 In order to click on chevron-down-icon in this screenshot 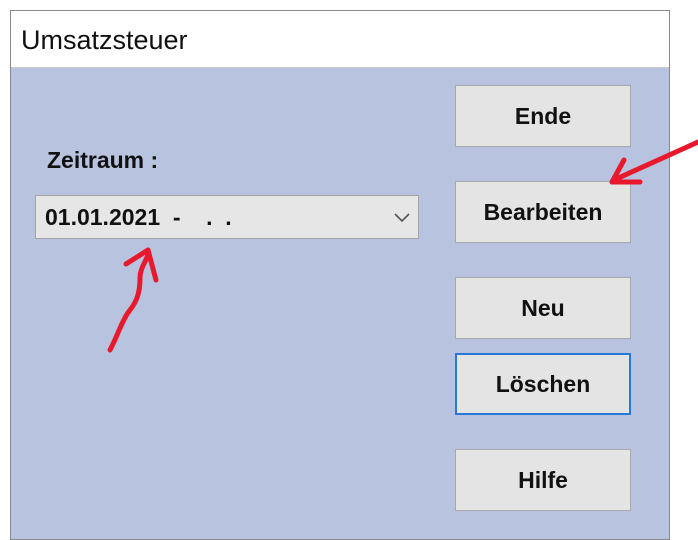, I will do `click(402, 217)`.